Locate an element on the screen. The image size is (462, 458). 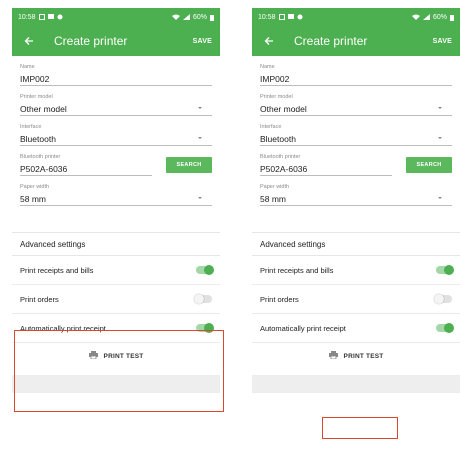
print-test-button: PRINT TEST is located at coordinates (356, 356).